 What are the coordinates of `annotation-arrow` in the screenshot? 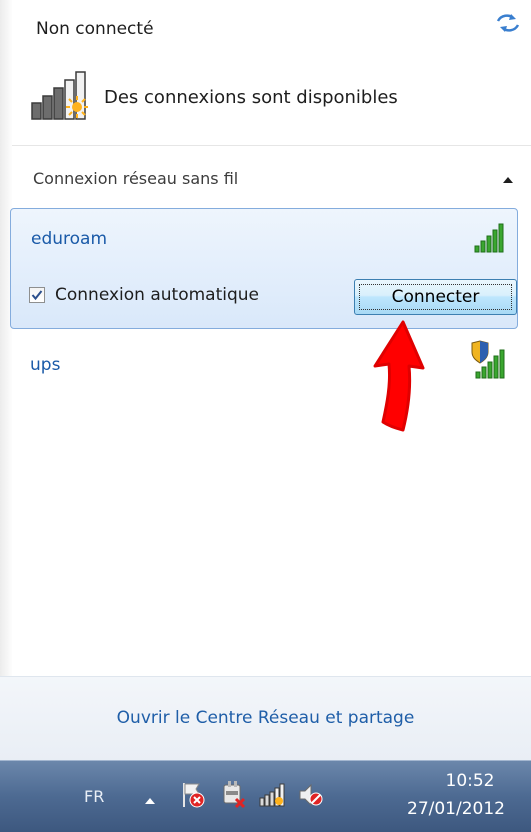 It's located at (385, 375).